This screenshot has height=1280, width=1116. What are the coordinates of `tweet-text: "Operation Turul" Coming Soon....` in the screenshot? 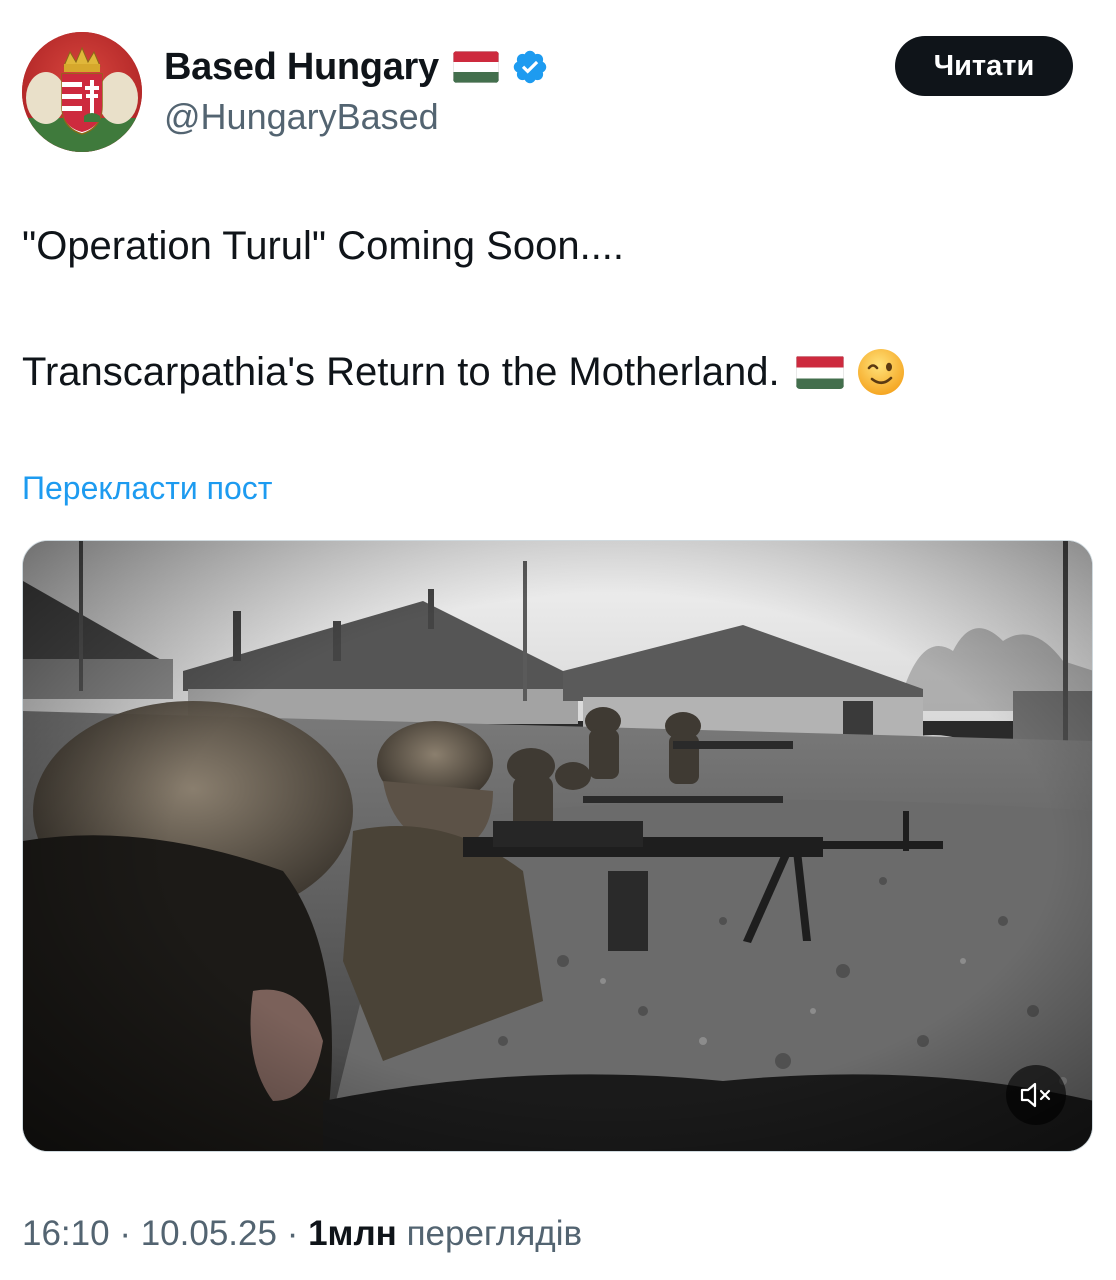 It's located at (323, 246).